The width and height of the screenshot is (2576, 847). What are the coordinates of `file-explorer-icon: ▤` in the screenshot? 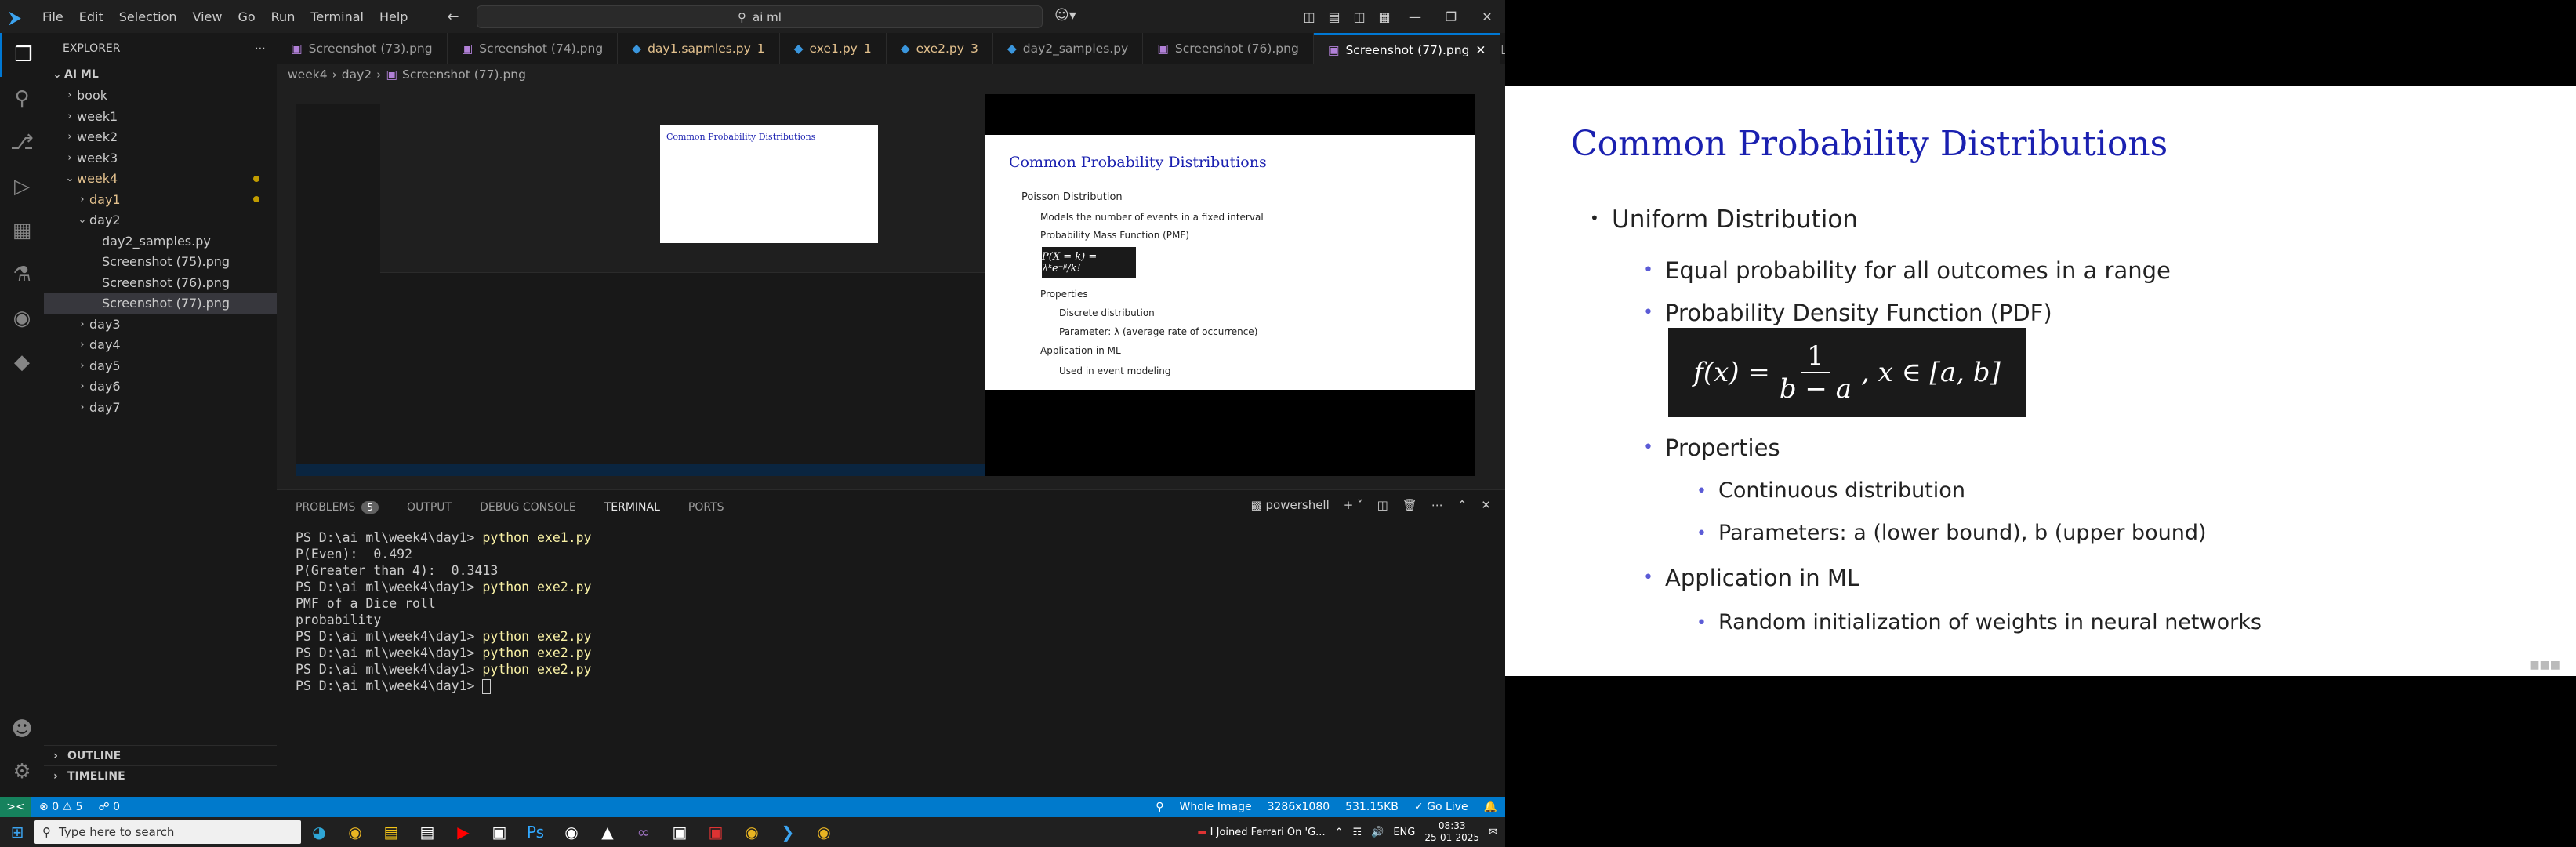 It's located at (391, 832).